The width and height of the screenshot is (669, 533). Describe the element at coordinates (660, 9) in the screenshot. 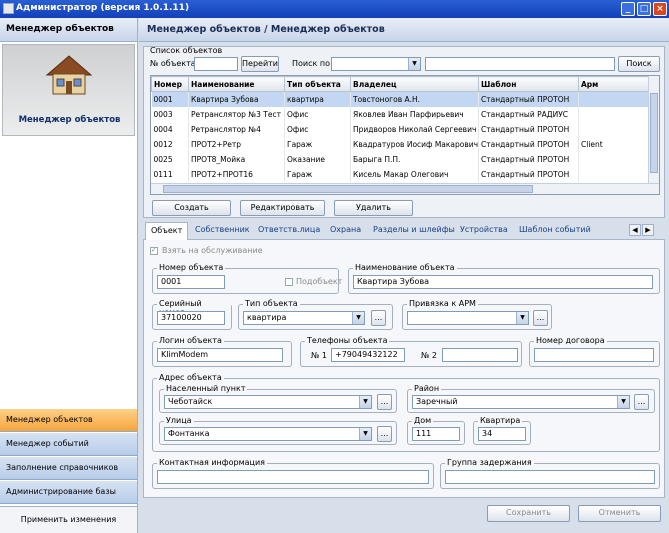

I see `close-icon: ×` at that location.